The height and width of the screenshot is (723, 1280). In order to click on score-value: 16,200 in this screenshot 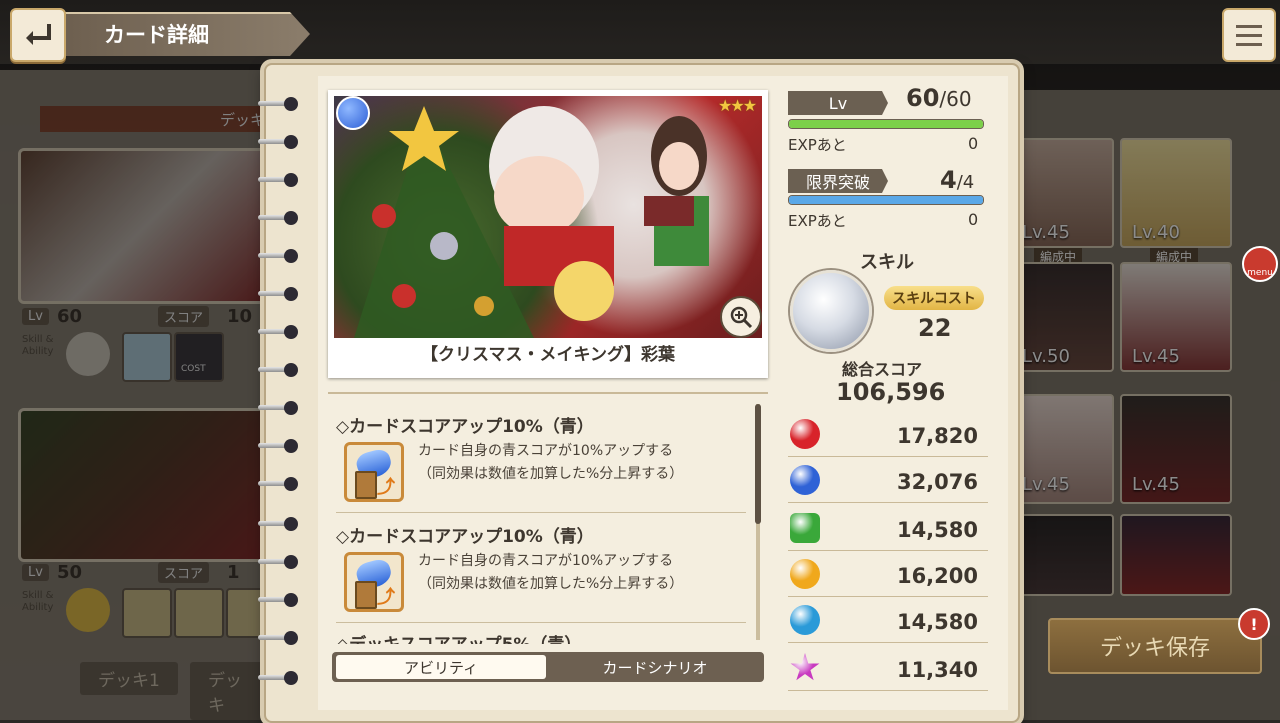, I will do `click(937, 576)`.